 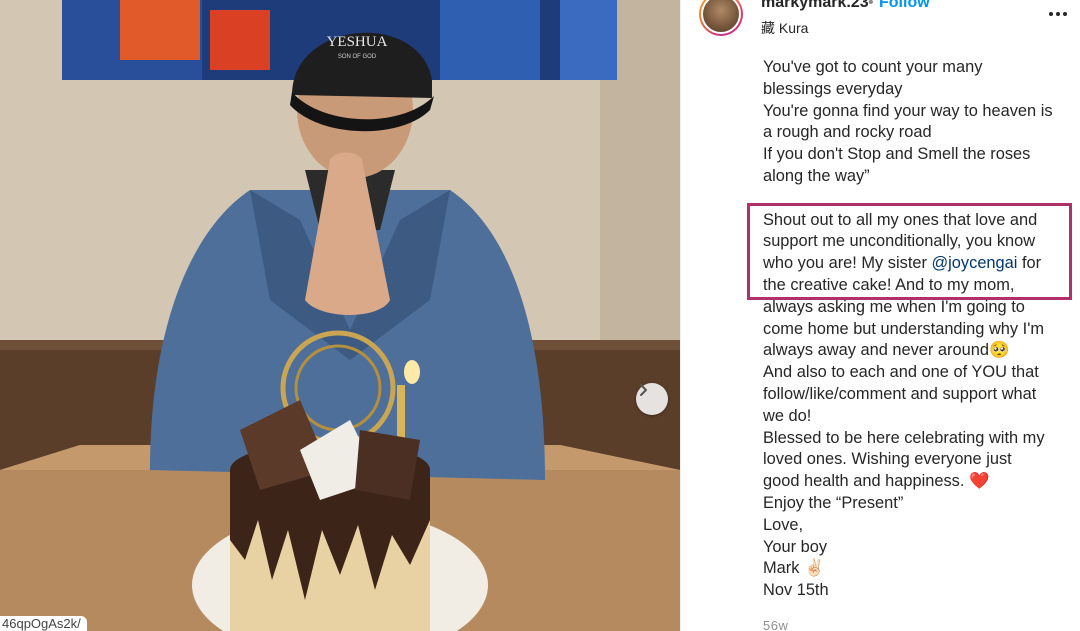 I want to click on caption-line: always away and never around🥺, so click(x=886, y=350).